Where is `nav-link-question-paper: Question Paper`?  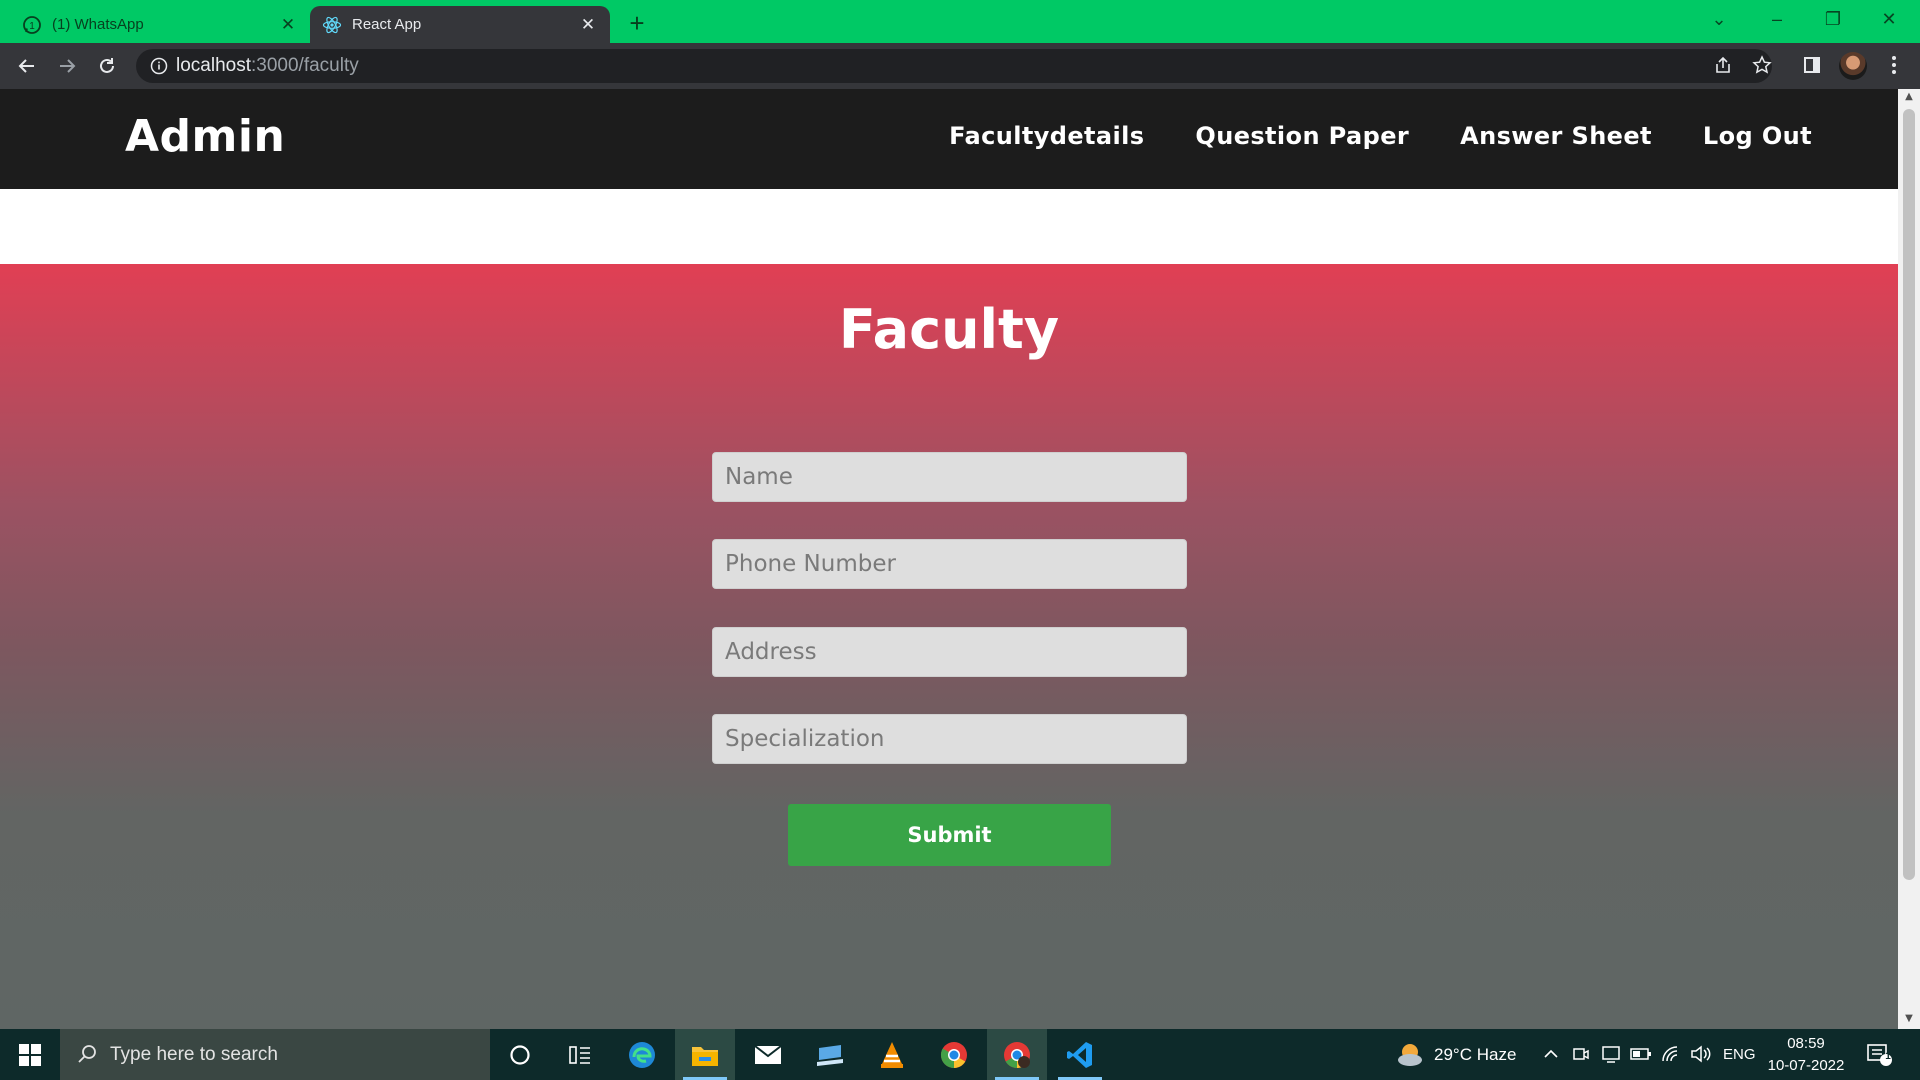
nav-link-question-paper: Question Paper is located at coordinates (1302, 136).